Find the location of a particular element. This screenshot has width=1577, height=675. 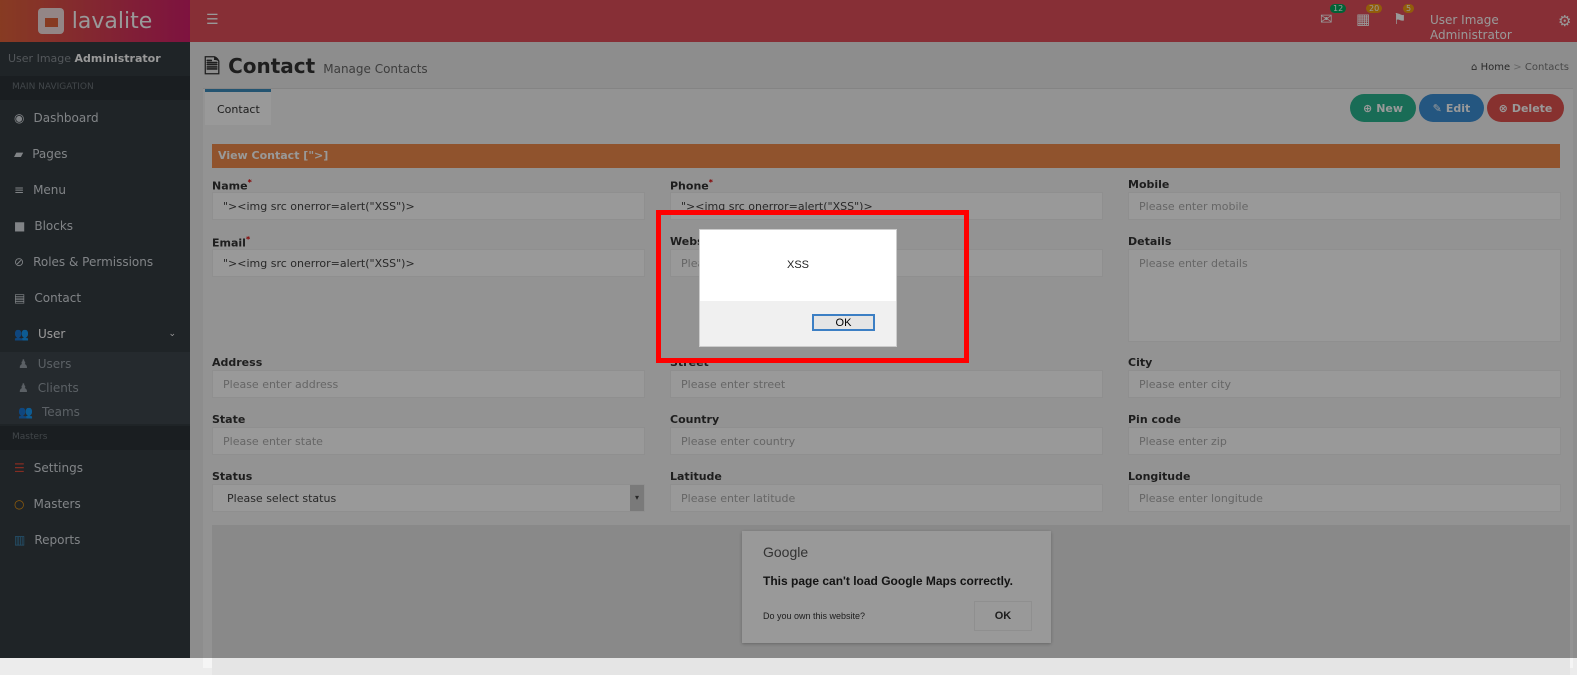

alert-dialog: XSS OK is located at coordinates (798, 288).